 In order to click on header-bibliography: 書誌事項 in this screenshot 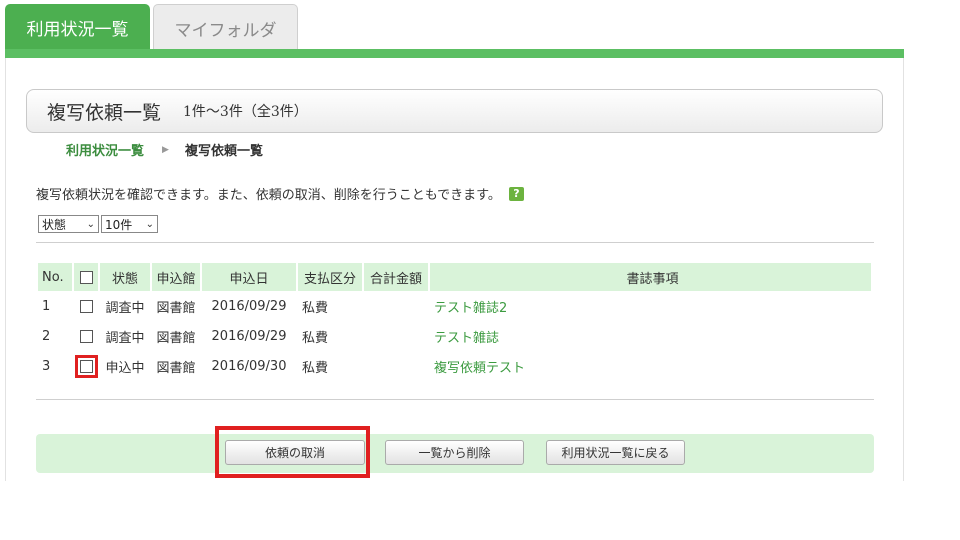, I will do `click(650, 277)`.